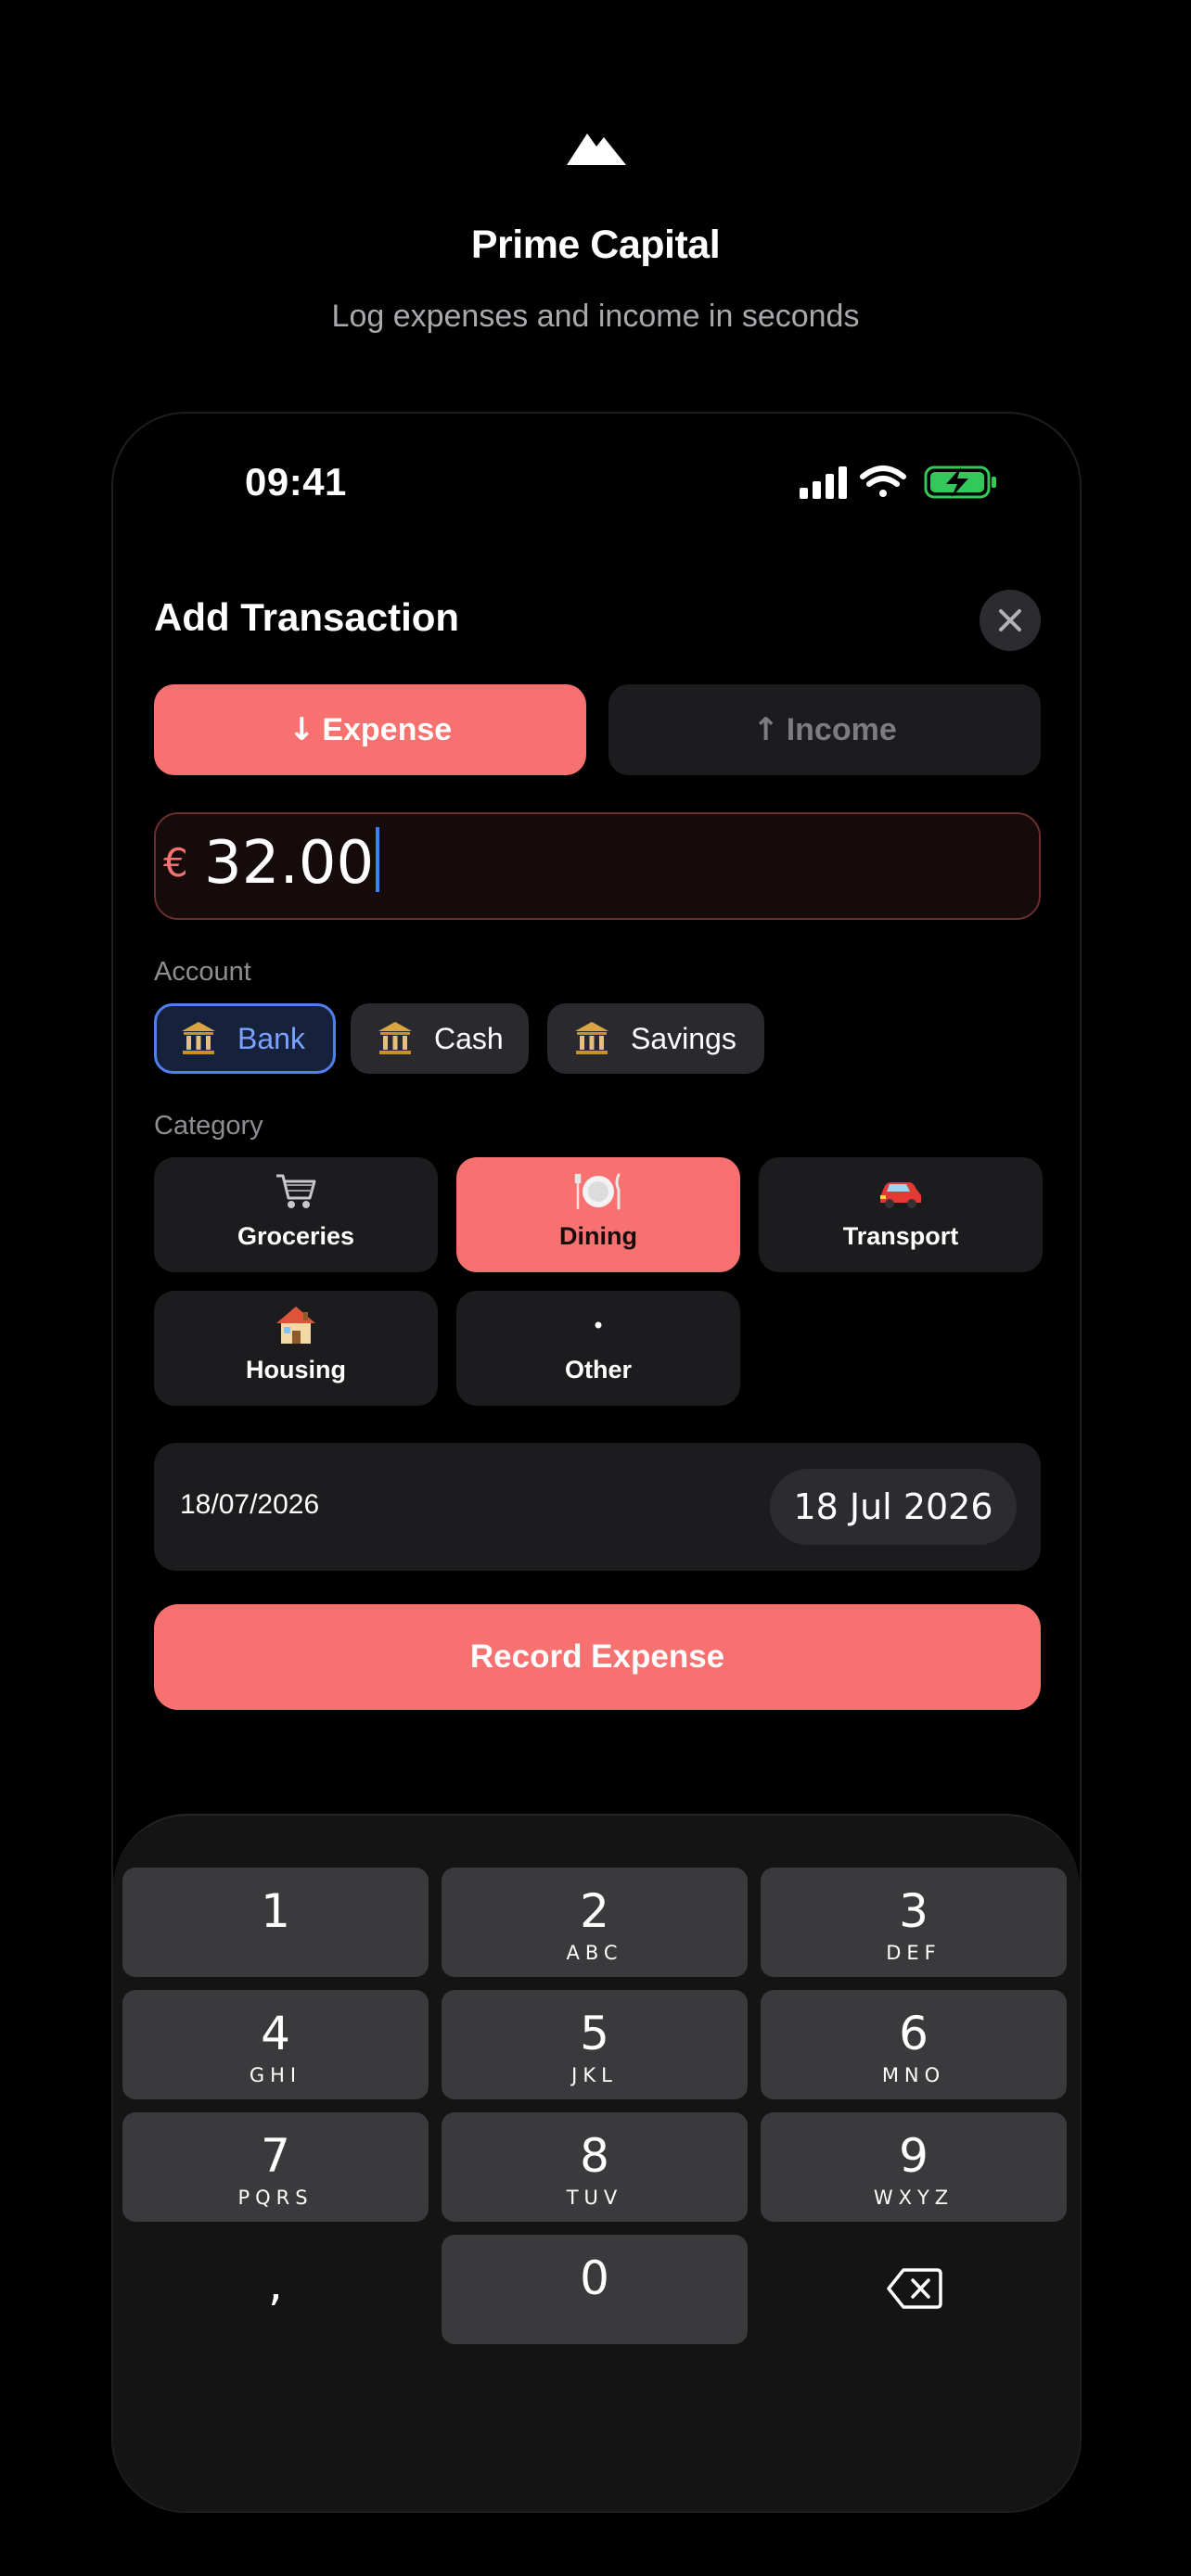 This screenshot has height=2576, width=1191. Describe the element at coordinates (594, 2034) in the screenshot. I see `key-digit: 5` at that location.